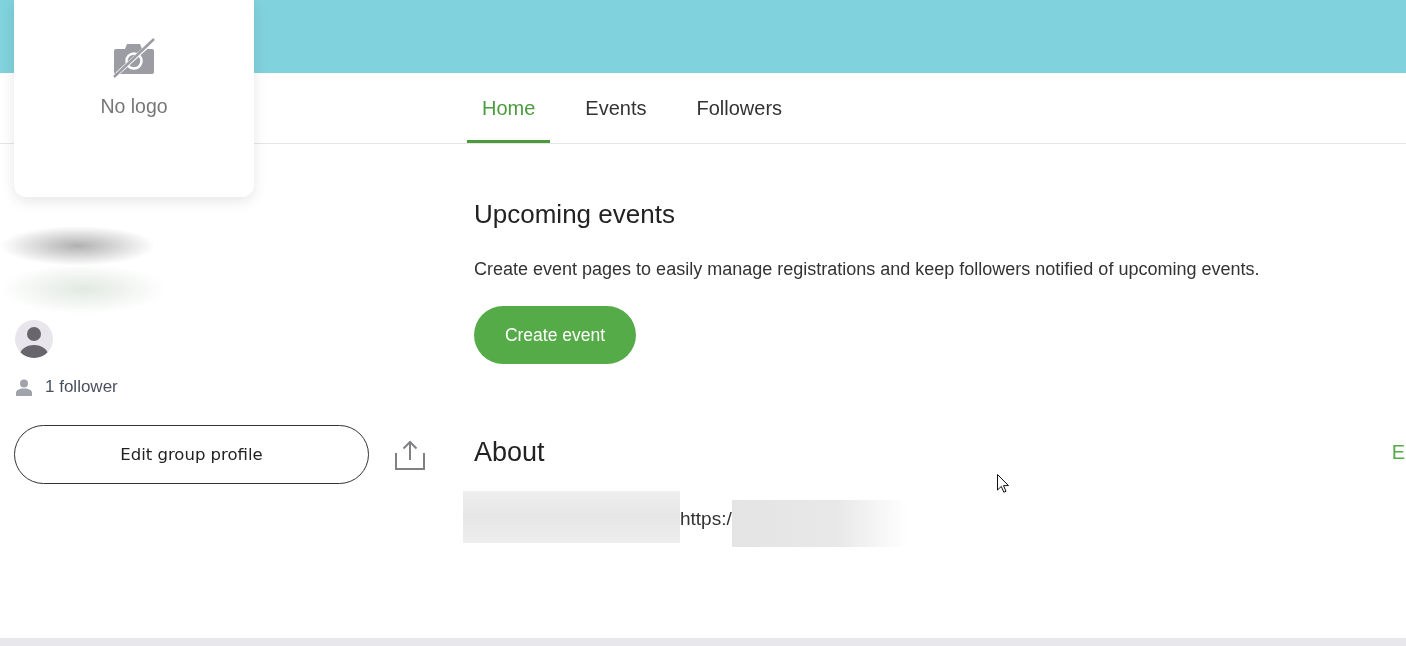 The height and width of the screenshot is (646, 1406). I want to click on avatar-icon, so click(34, 339).